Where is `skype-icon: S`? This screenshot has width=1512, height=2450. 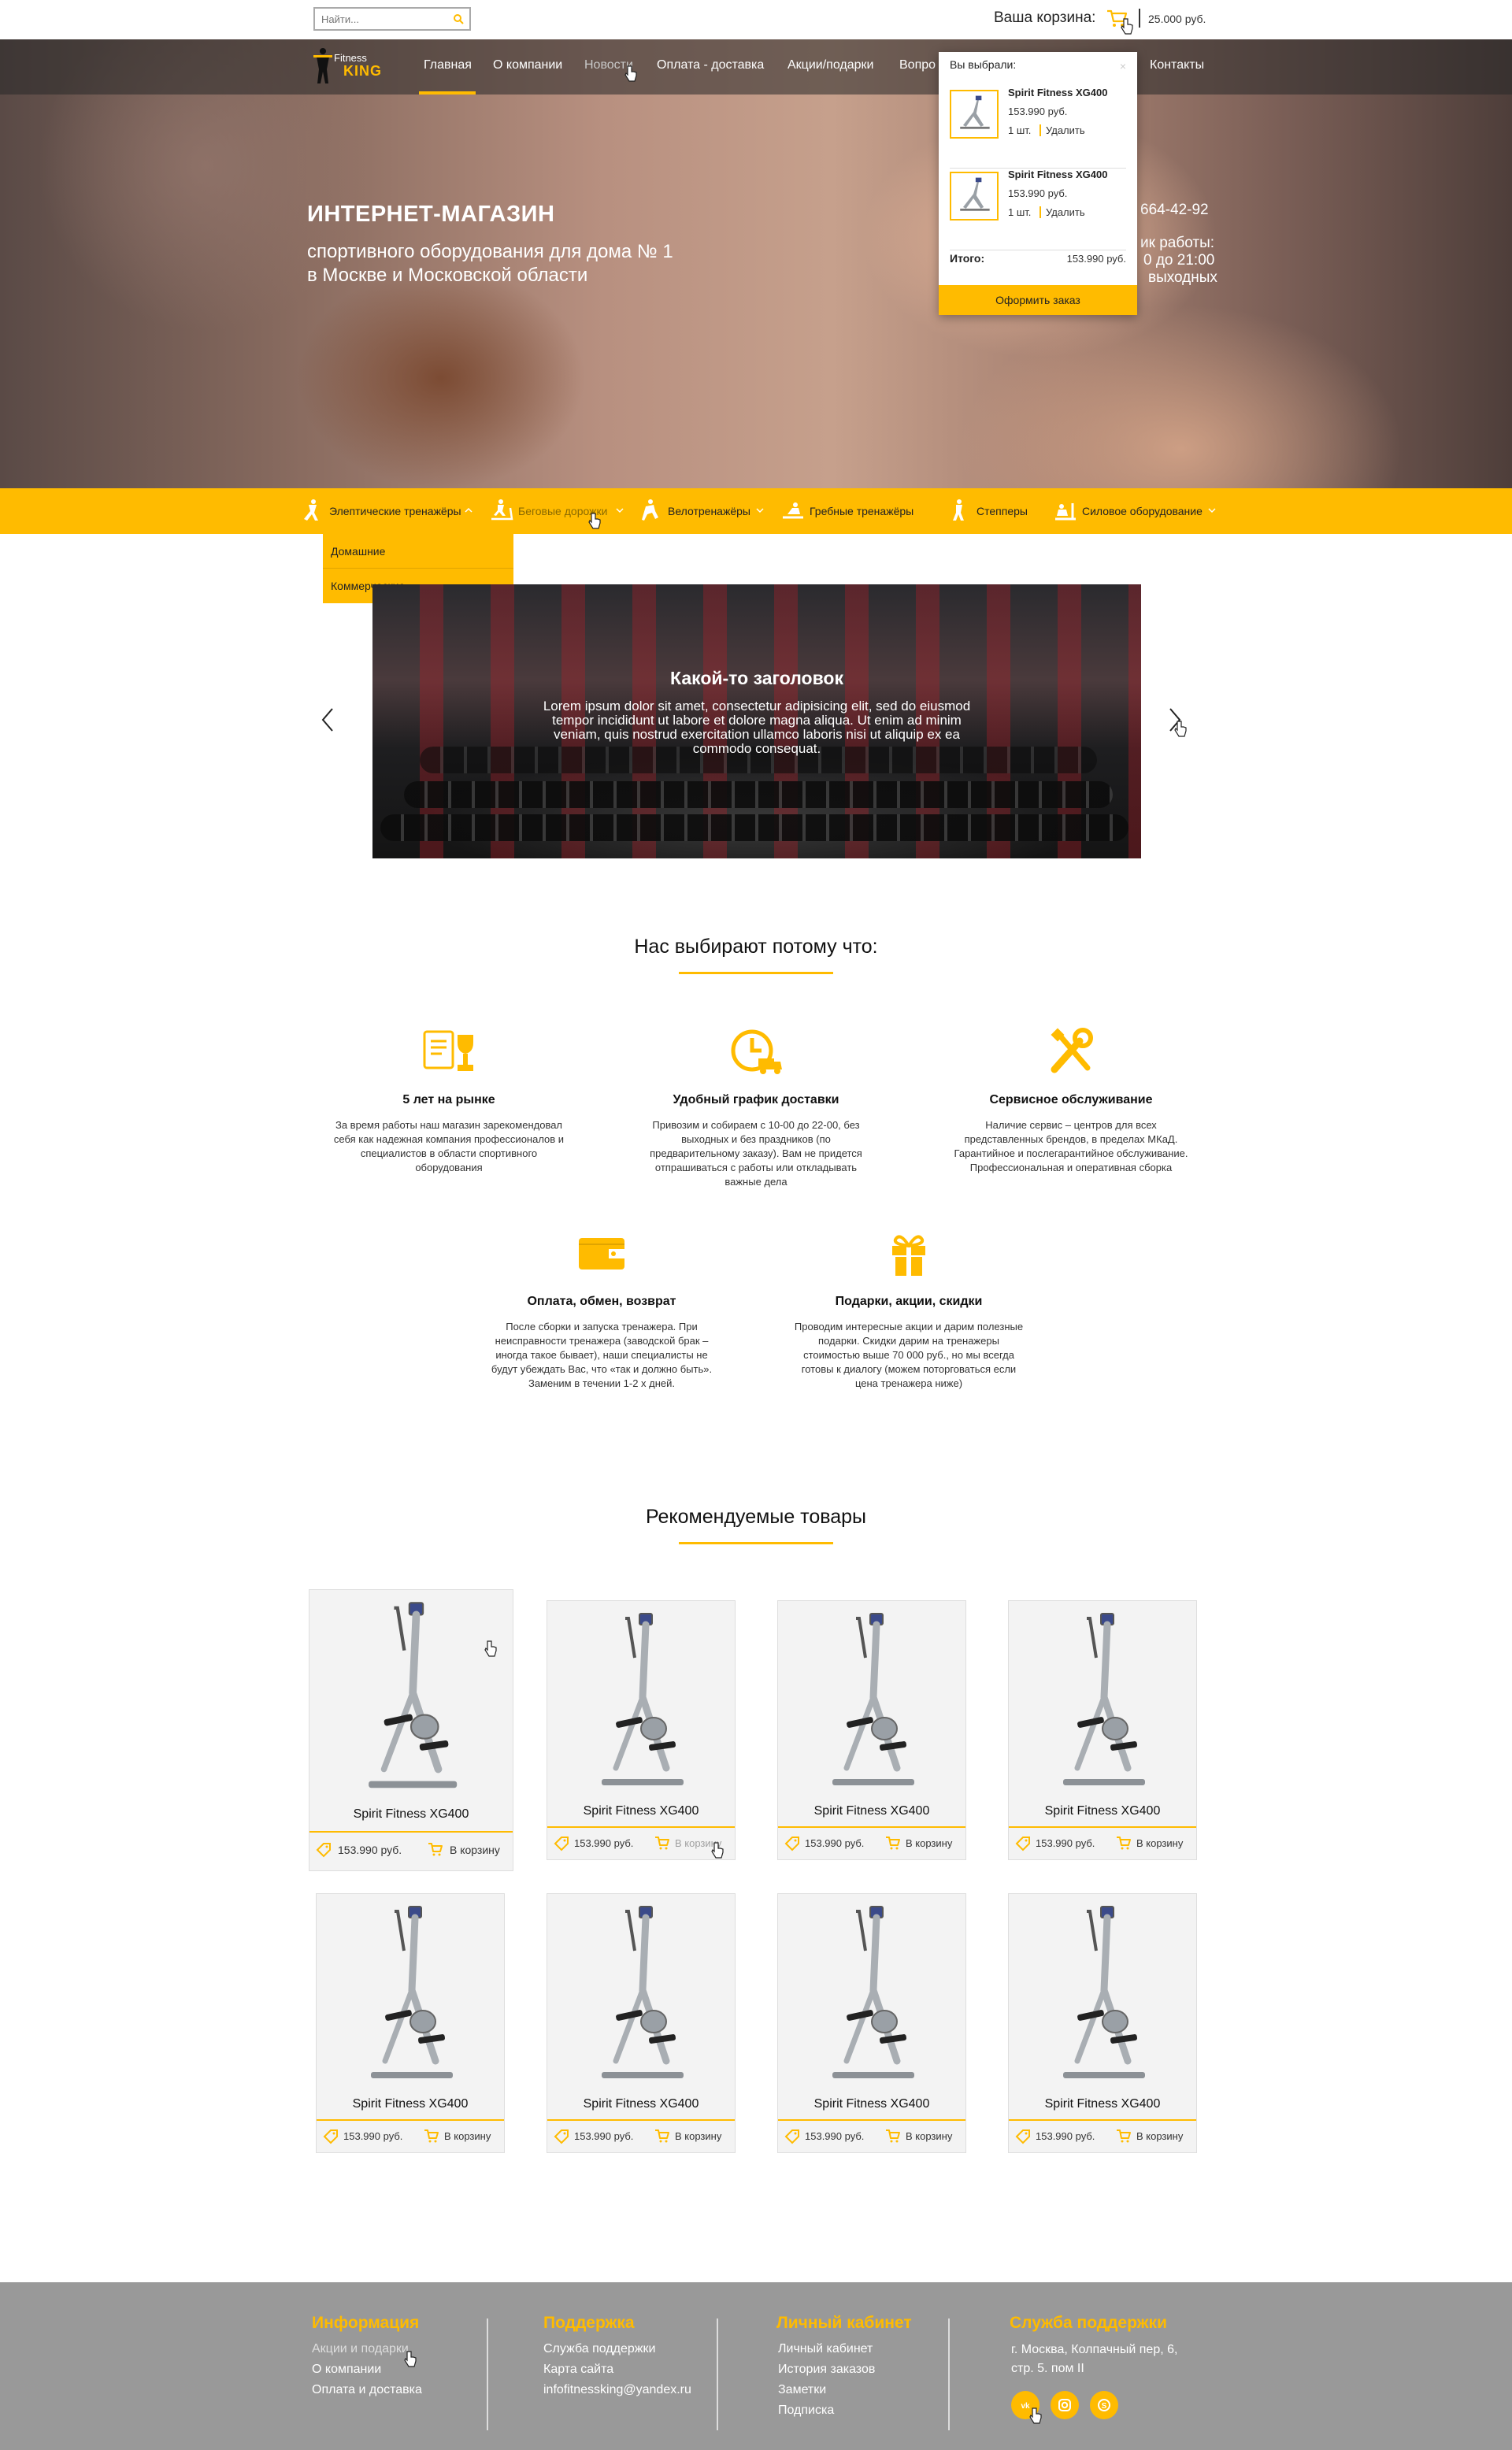 skype-icon: S is located at coordinates (1104, 2405).